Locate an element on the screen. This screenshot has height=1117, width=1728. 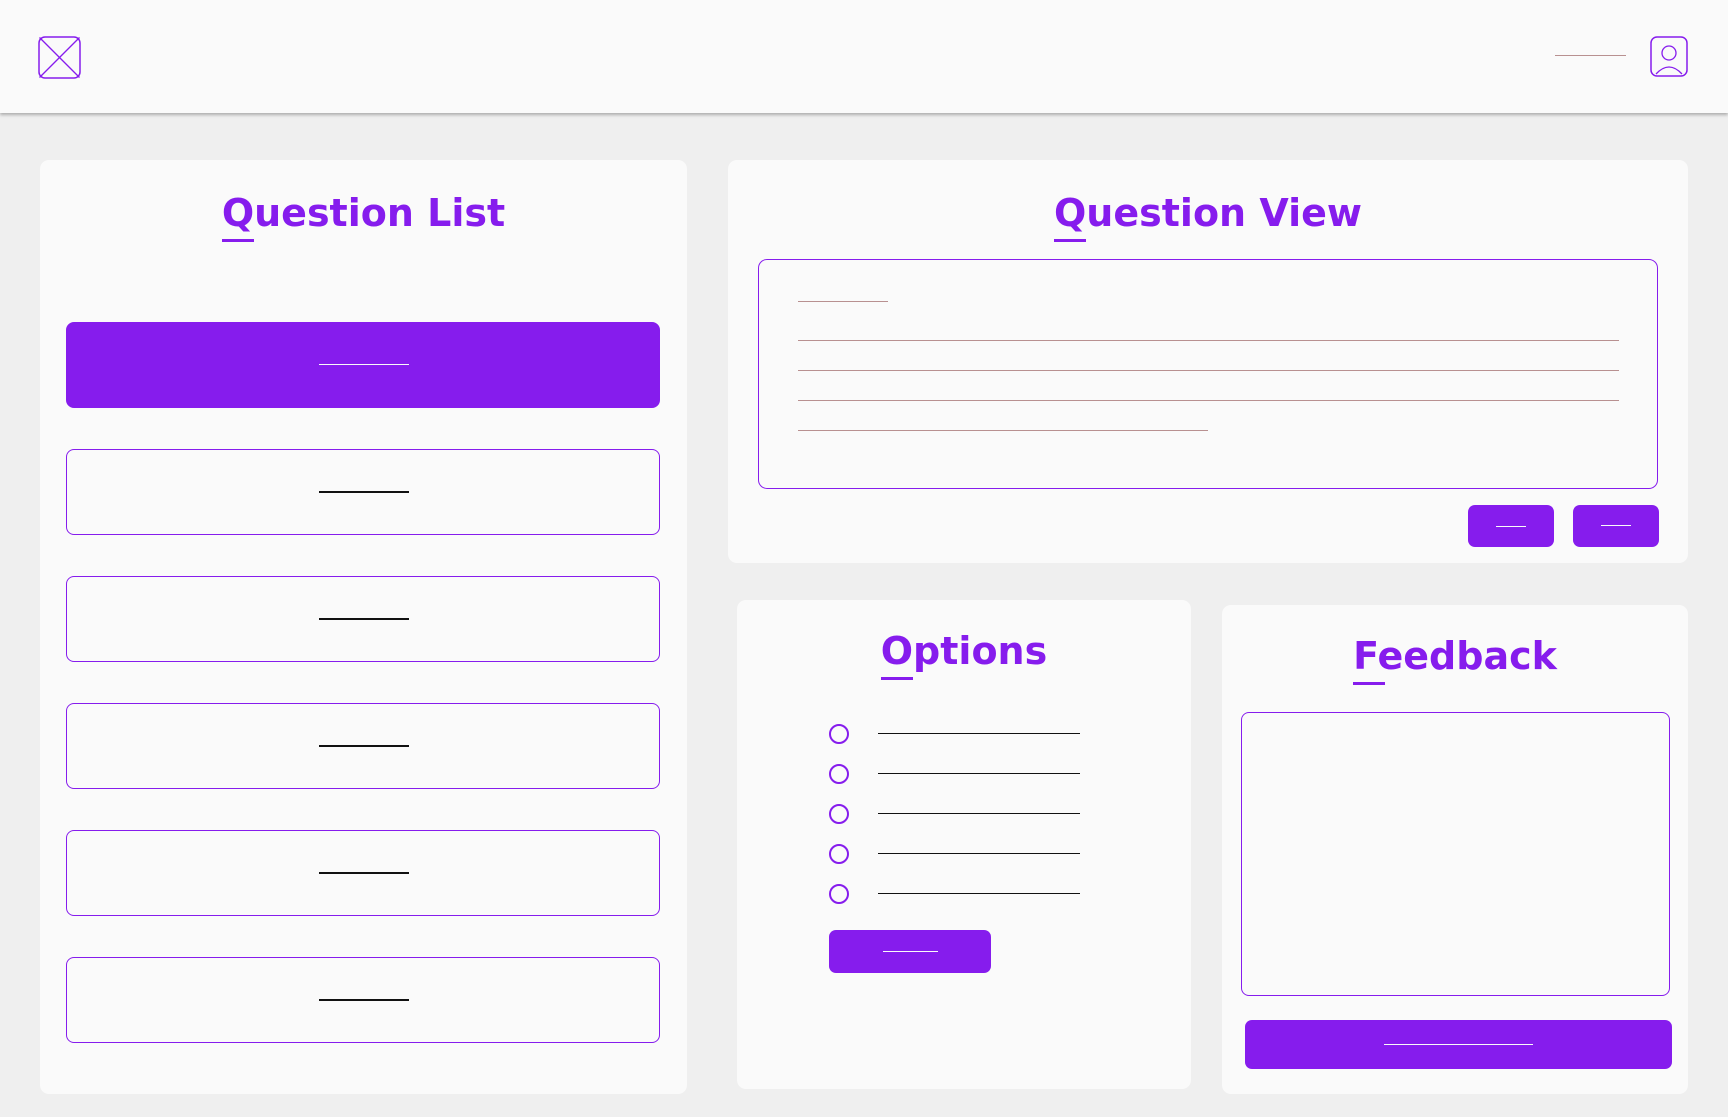
question-text-box is located at coordinates (1208, 374).